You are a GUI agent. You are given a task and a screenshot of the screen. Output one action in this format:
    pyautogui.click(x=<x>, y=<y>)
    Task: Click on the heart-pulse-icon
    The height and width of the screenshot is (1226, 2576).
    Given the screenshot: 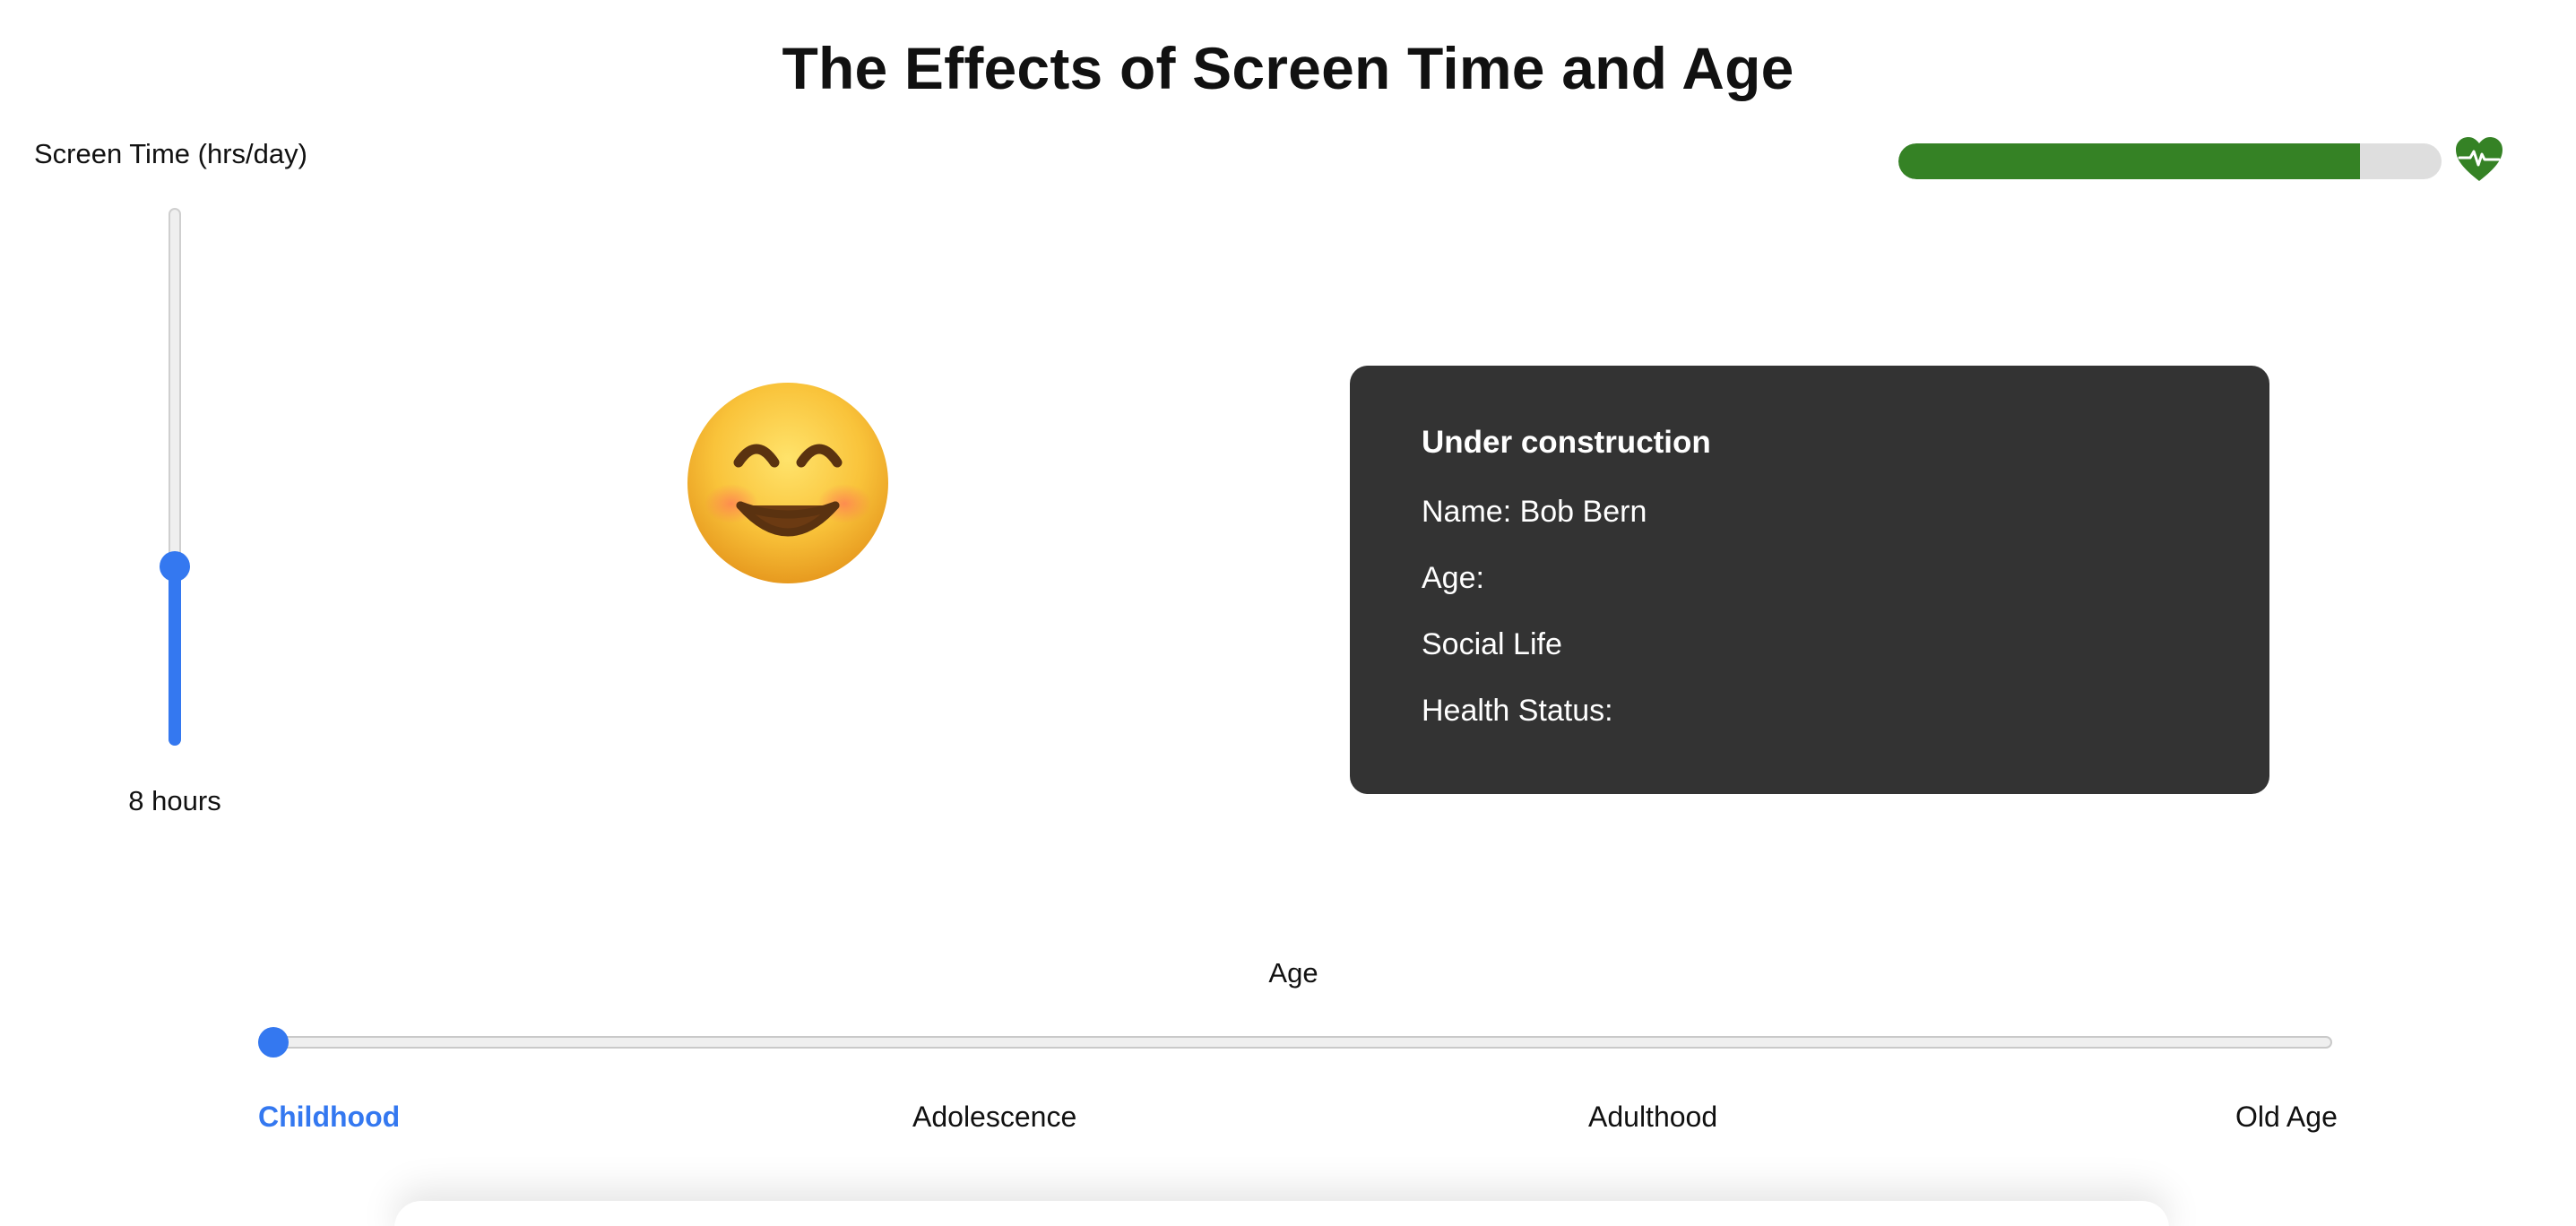 What is the action you would take?
    pyautogui.click(x=2479, y=159)
    